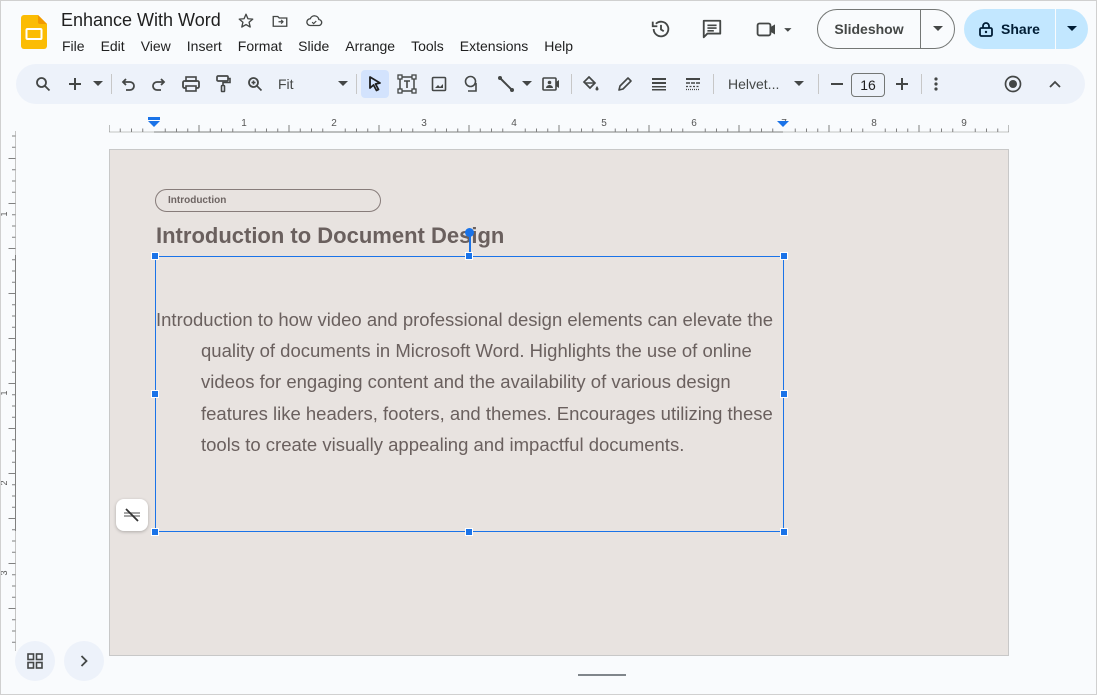 This screenshot has width=1097, height=695. I want to click on share-label: Share, so click(1020, 29).